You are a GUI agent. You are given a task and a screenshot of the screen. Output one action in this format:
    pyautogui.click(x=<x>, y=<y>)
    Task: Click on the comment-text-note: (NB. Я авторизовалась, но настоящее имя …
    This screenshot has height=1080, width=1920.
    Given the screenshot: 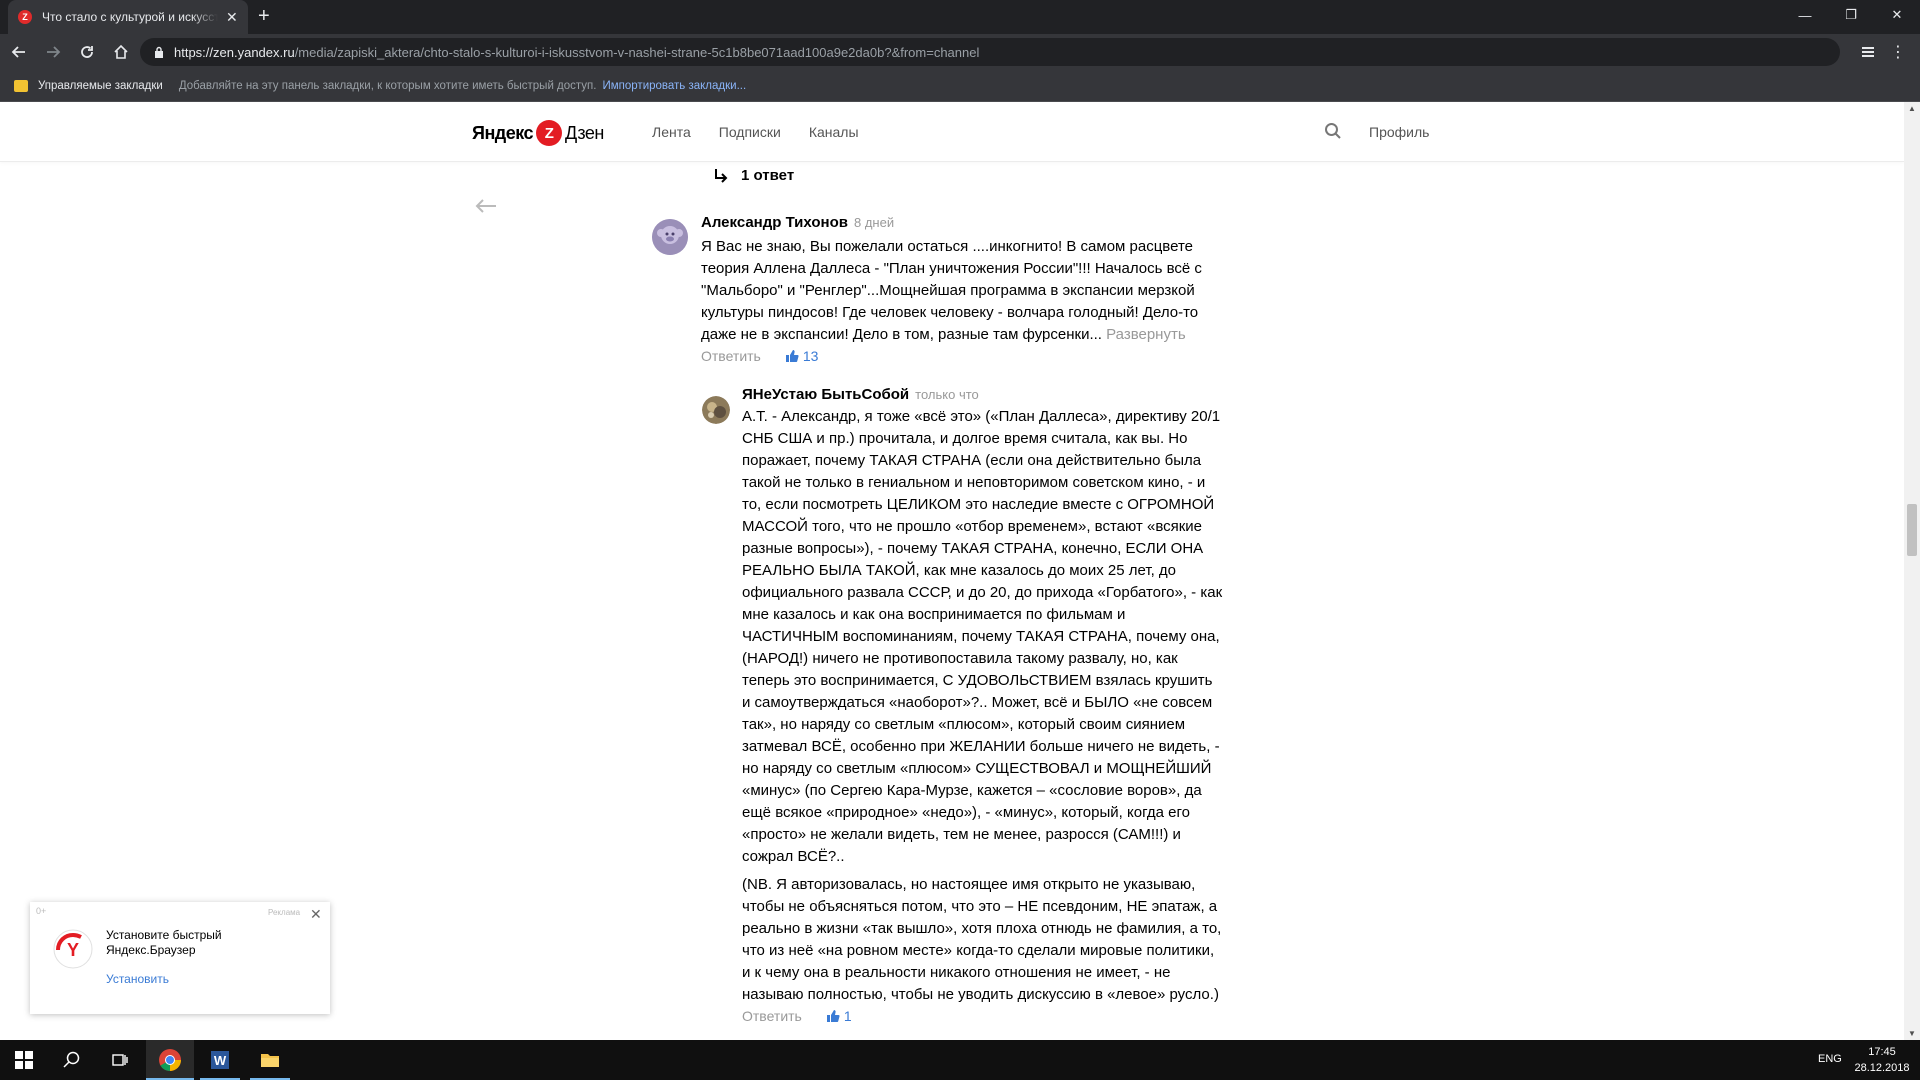 What is the action you would take?
    pyautogui.click(x=1002, y=940)
    